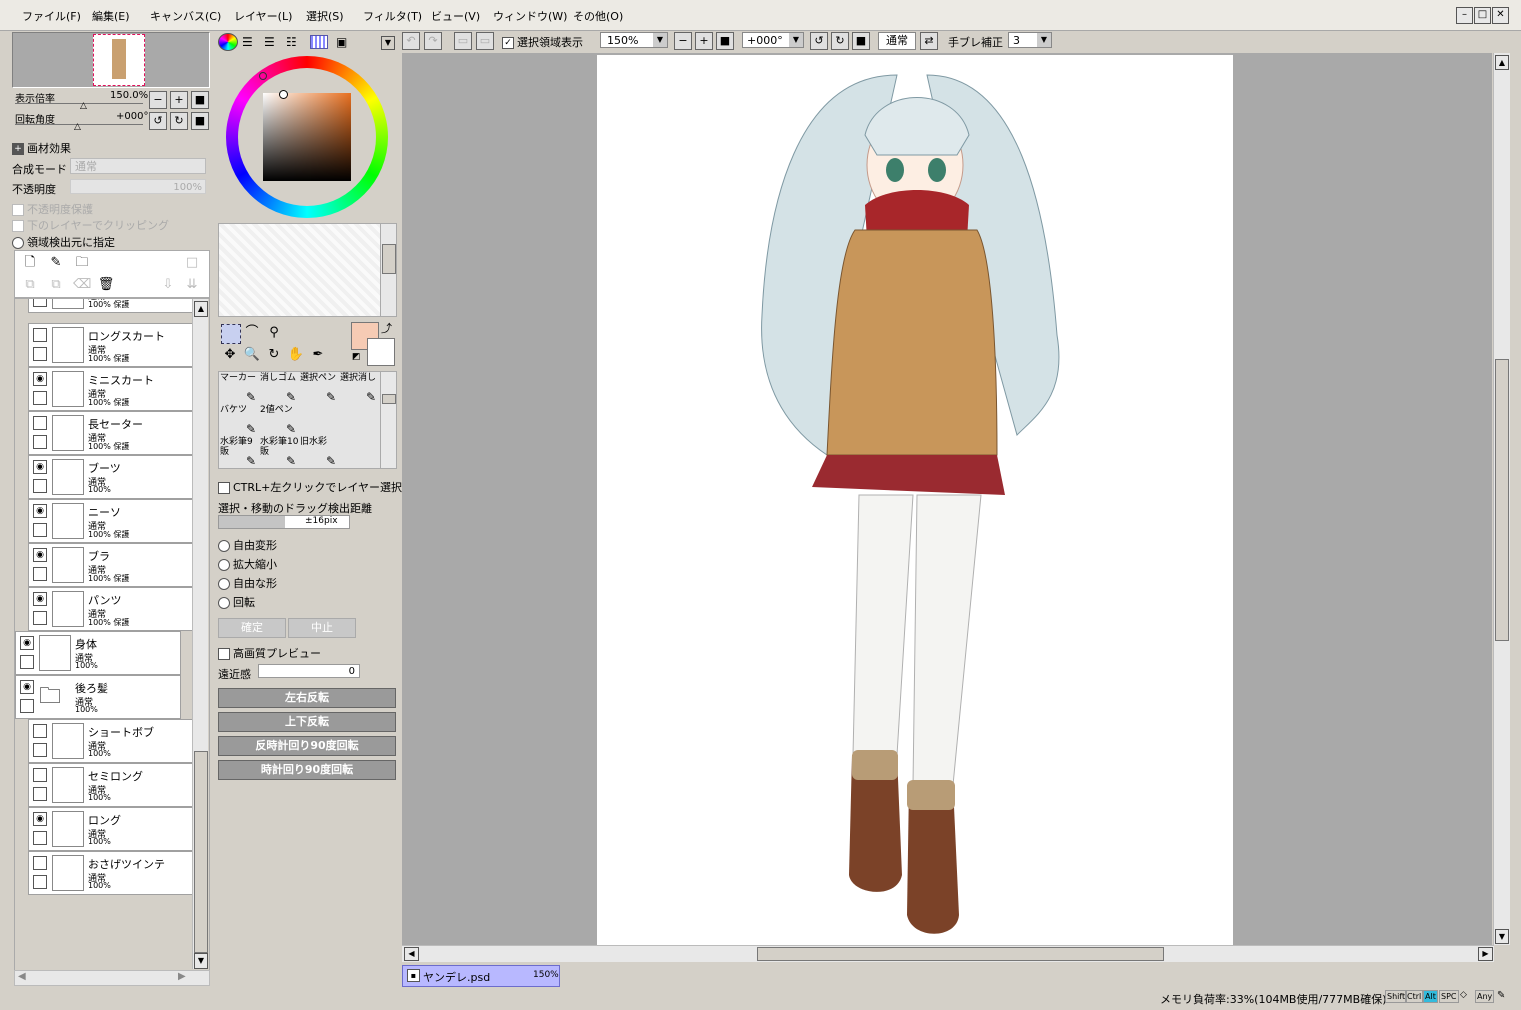 The height and width of the screenshot is (1010, 1521). I want to click on scroll-left-icon: ◀, so click(22, 976).